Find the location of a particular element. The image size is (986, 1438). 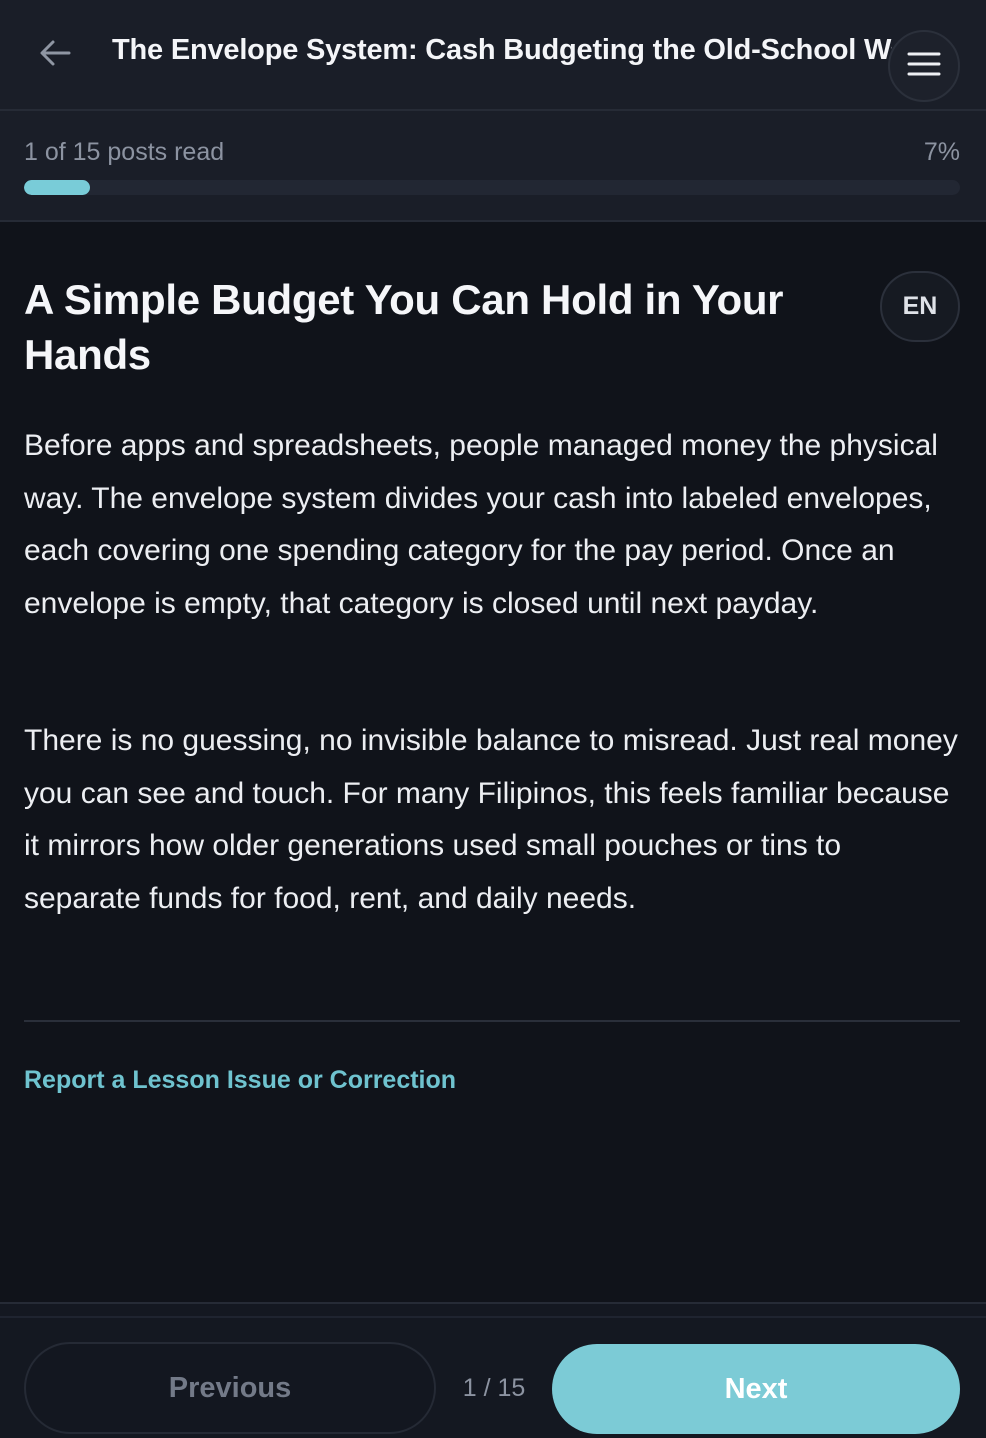

progress-fill is located at coordinates (57, 187).